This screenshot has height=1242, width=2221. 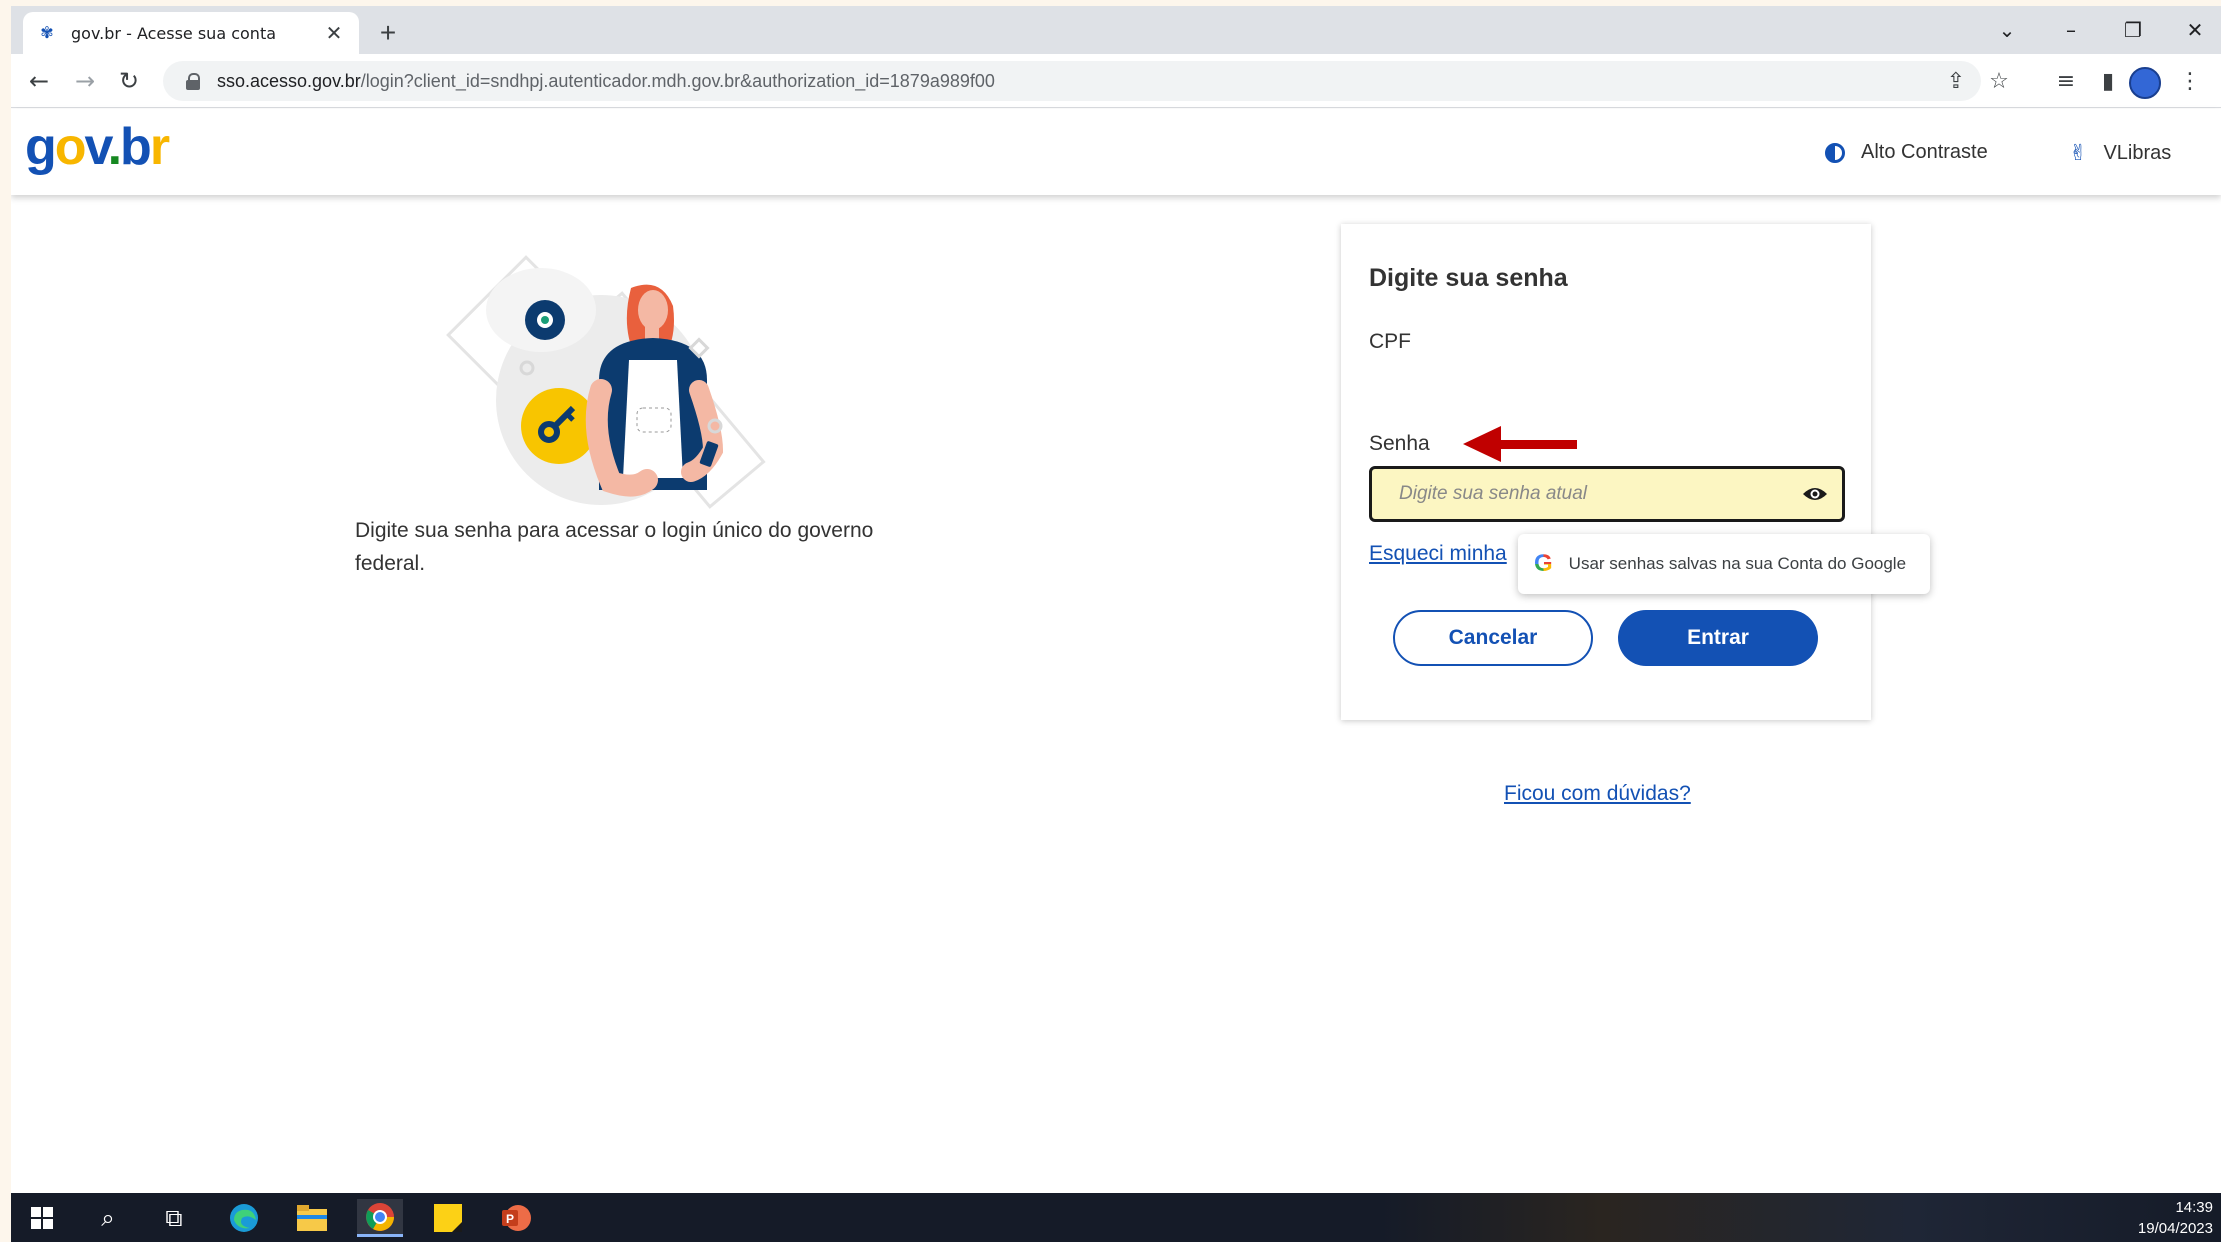 I want to click on edge-icon, so click(x=244, y=1218).